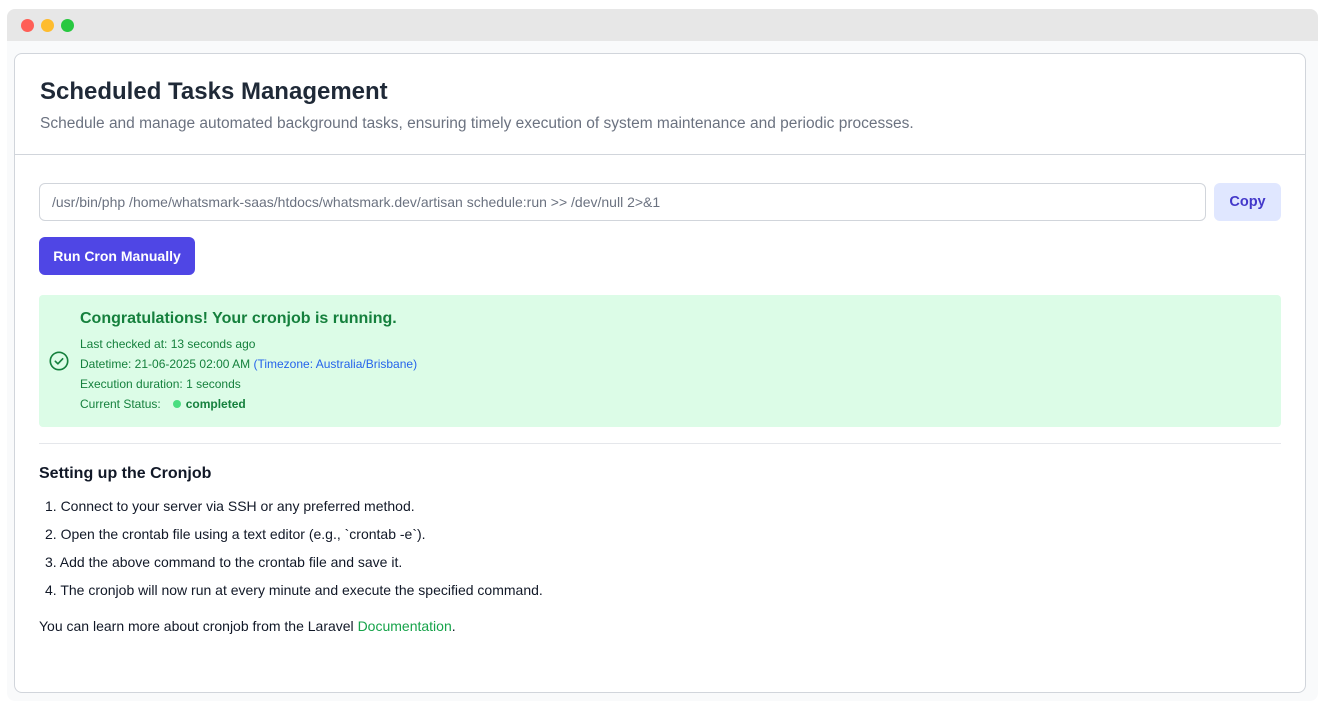  I want to click on section-divider, so click(660, 443).